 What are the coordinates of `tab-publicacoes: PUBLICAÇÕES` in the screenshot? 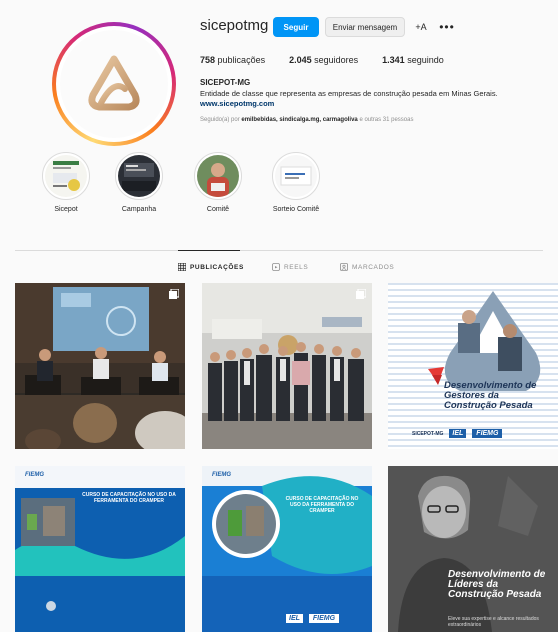 It's located at (211, 267).